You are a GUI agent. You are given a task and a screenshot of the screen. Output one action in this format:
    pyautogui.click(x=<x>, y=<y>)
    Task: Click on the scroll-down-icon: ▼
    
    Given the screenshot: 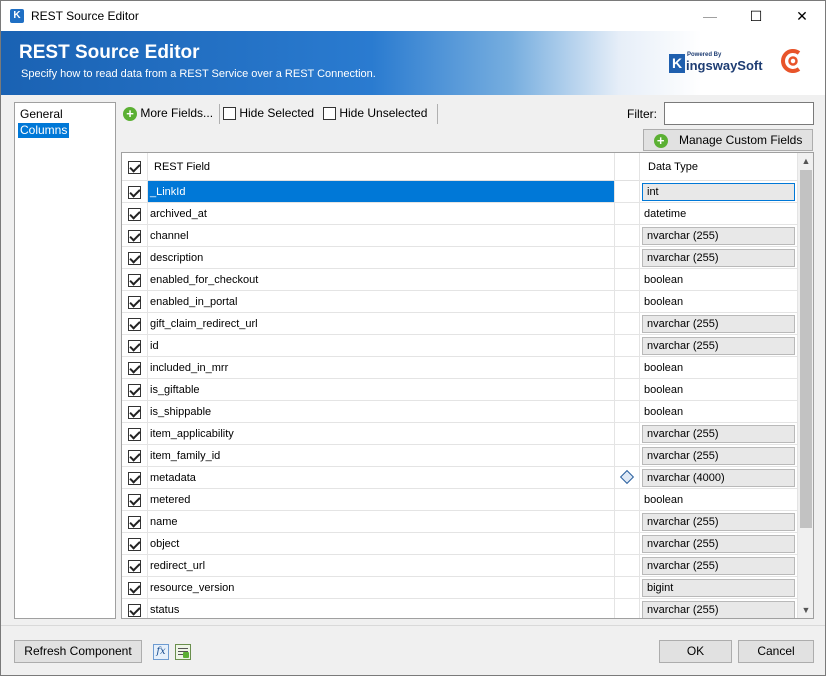 What is the action you would take?
    pyautogui.click(x=805, y=610)
    